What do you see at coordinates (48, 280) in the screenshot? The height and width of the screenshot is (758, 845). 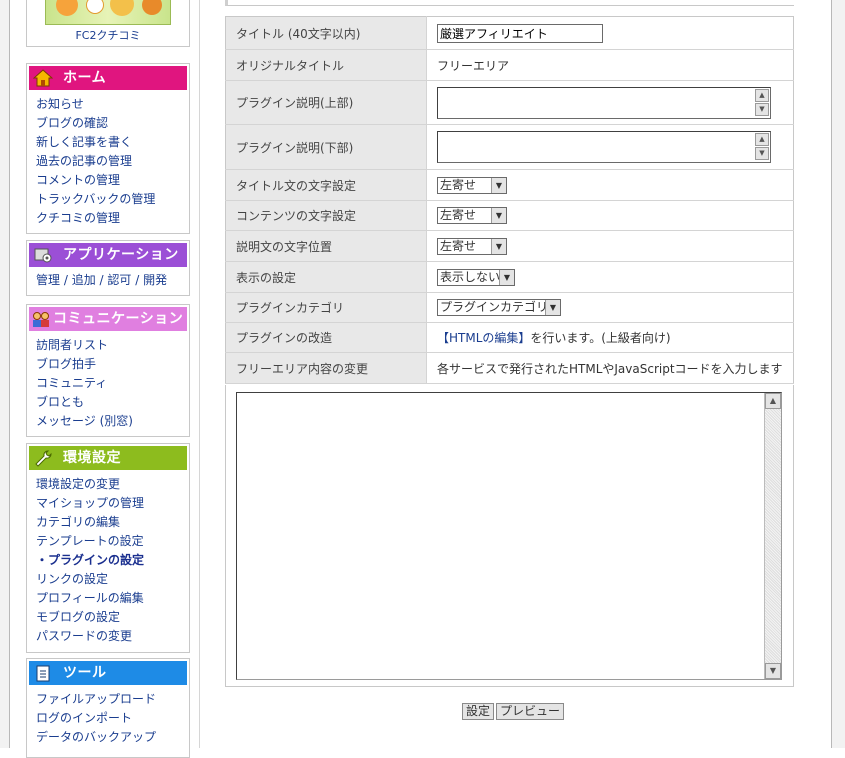 I see `apps-link-manage: 管理` at bounding box center [48, 280].